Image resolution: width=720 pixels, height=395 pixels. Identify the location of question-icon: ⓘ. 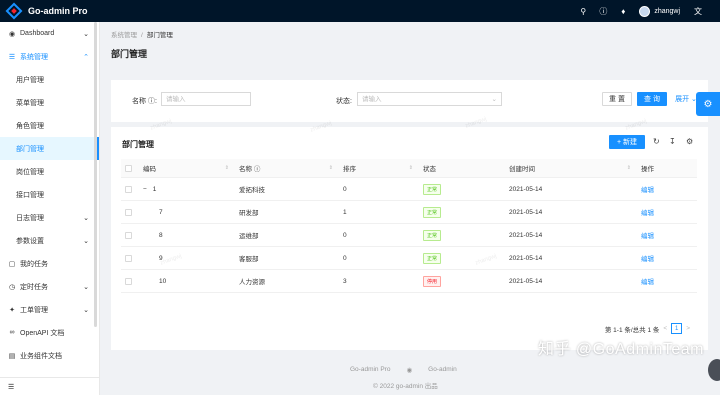
(603, 11).